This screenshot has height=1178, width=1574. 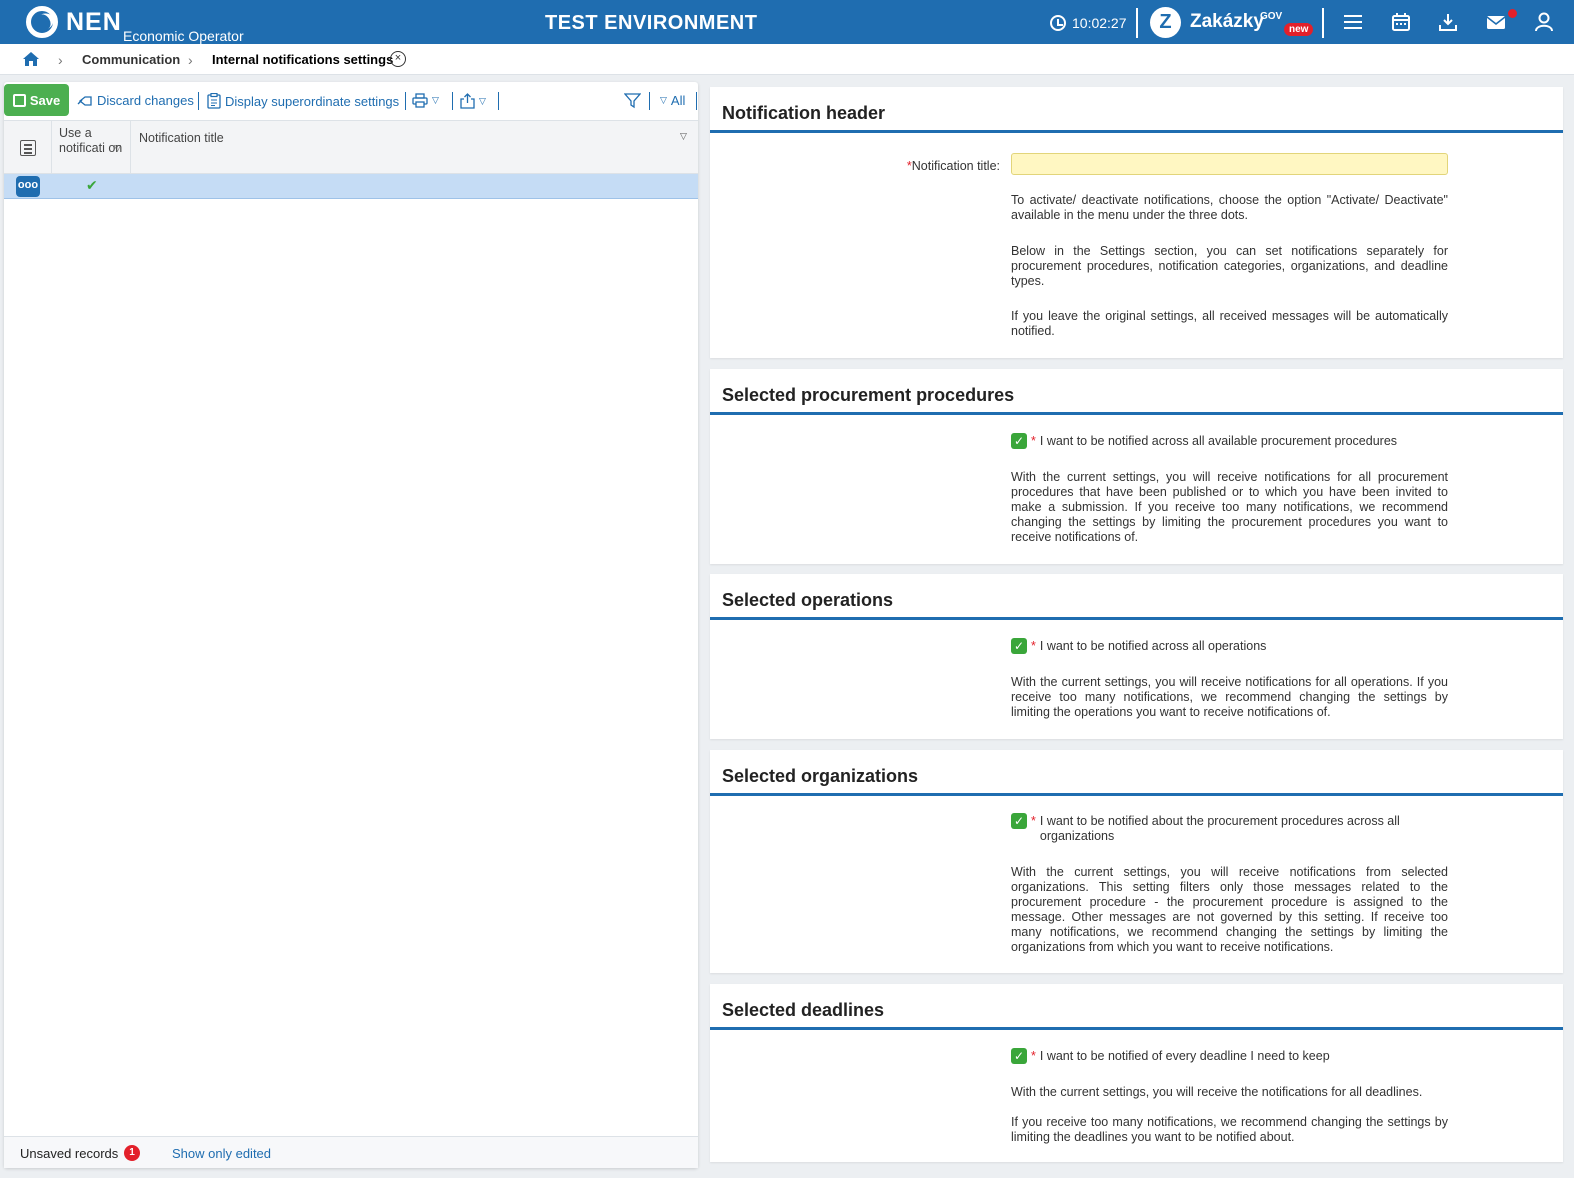 I want to click on new-badge: new, so click(x=1299, y=29).